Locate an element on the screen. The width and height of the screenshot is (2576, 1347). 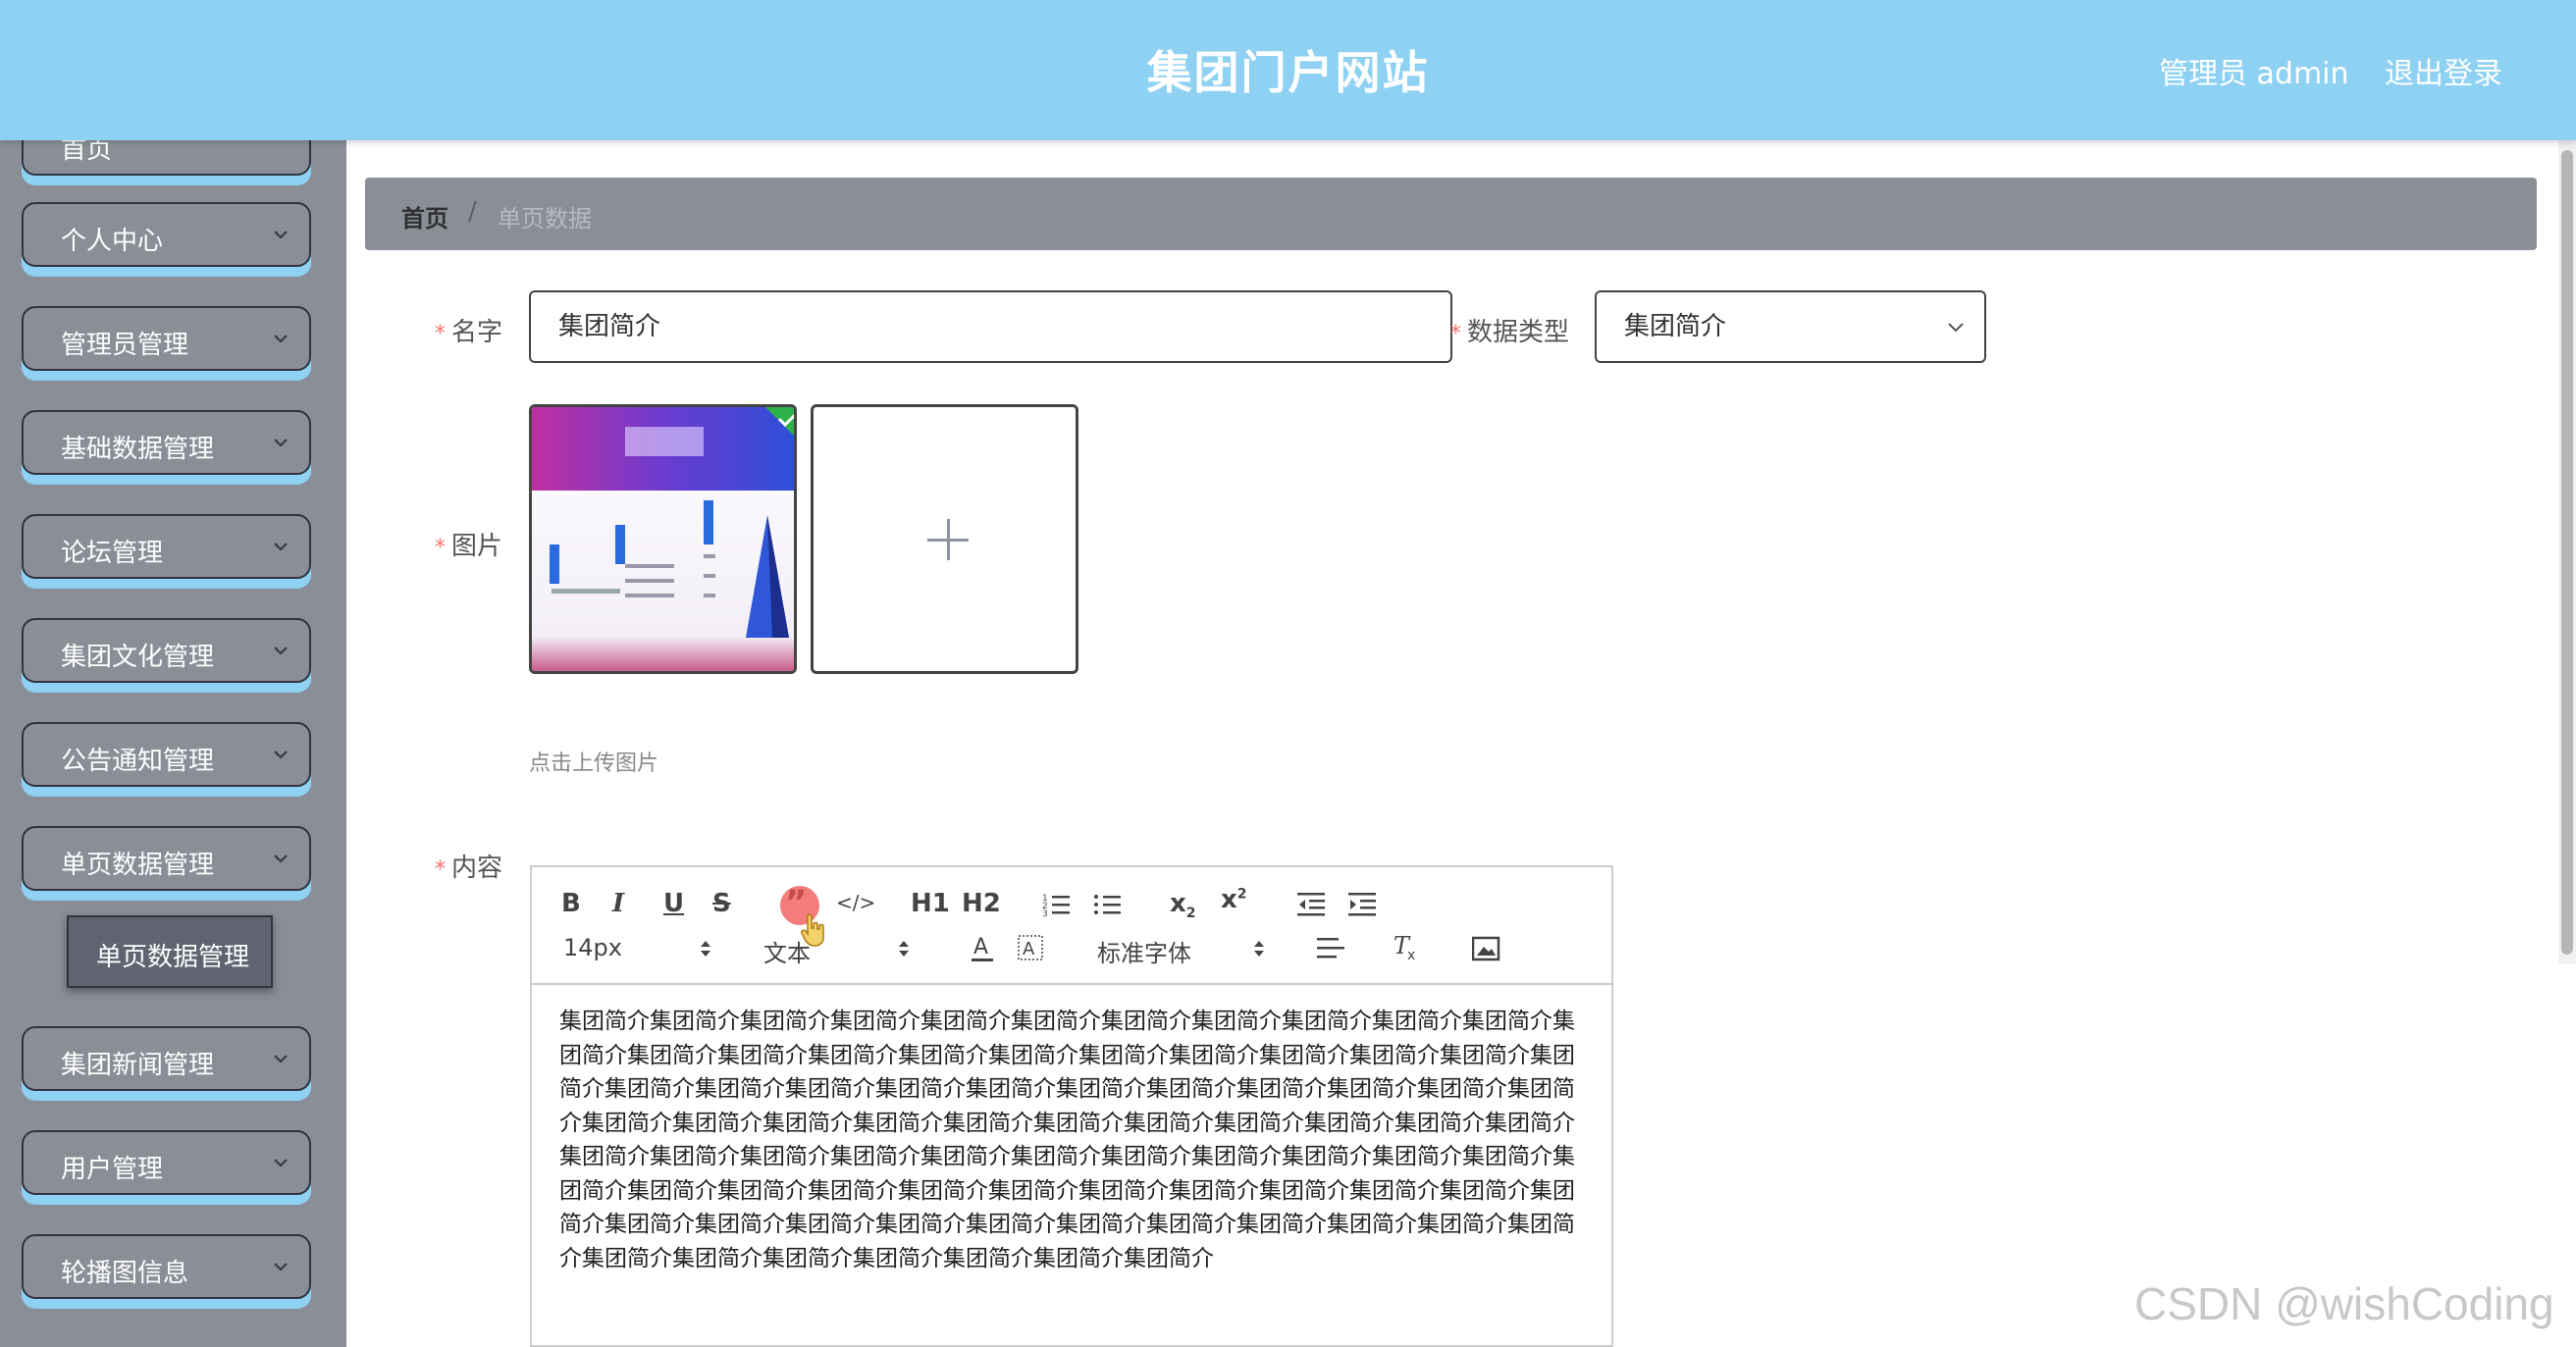
page-scrollbar is located at coordinates (2567, 552).